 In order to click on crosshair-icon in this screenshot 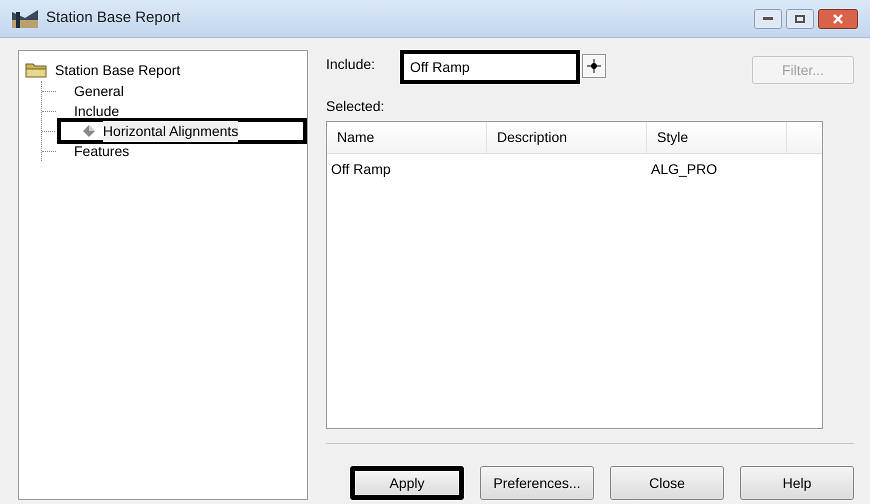, I will do `click(594, 66)`.